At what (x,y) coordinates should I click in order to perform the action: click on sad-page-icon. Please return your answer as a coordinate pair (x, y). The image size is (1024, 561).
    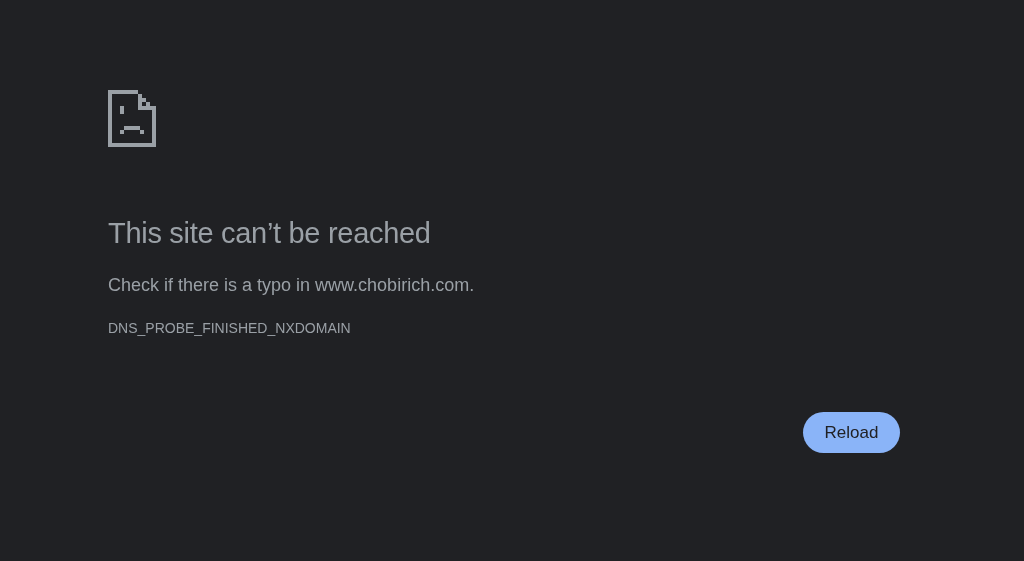
    Looking at the image, I should click on (132, 118).